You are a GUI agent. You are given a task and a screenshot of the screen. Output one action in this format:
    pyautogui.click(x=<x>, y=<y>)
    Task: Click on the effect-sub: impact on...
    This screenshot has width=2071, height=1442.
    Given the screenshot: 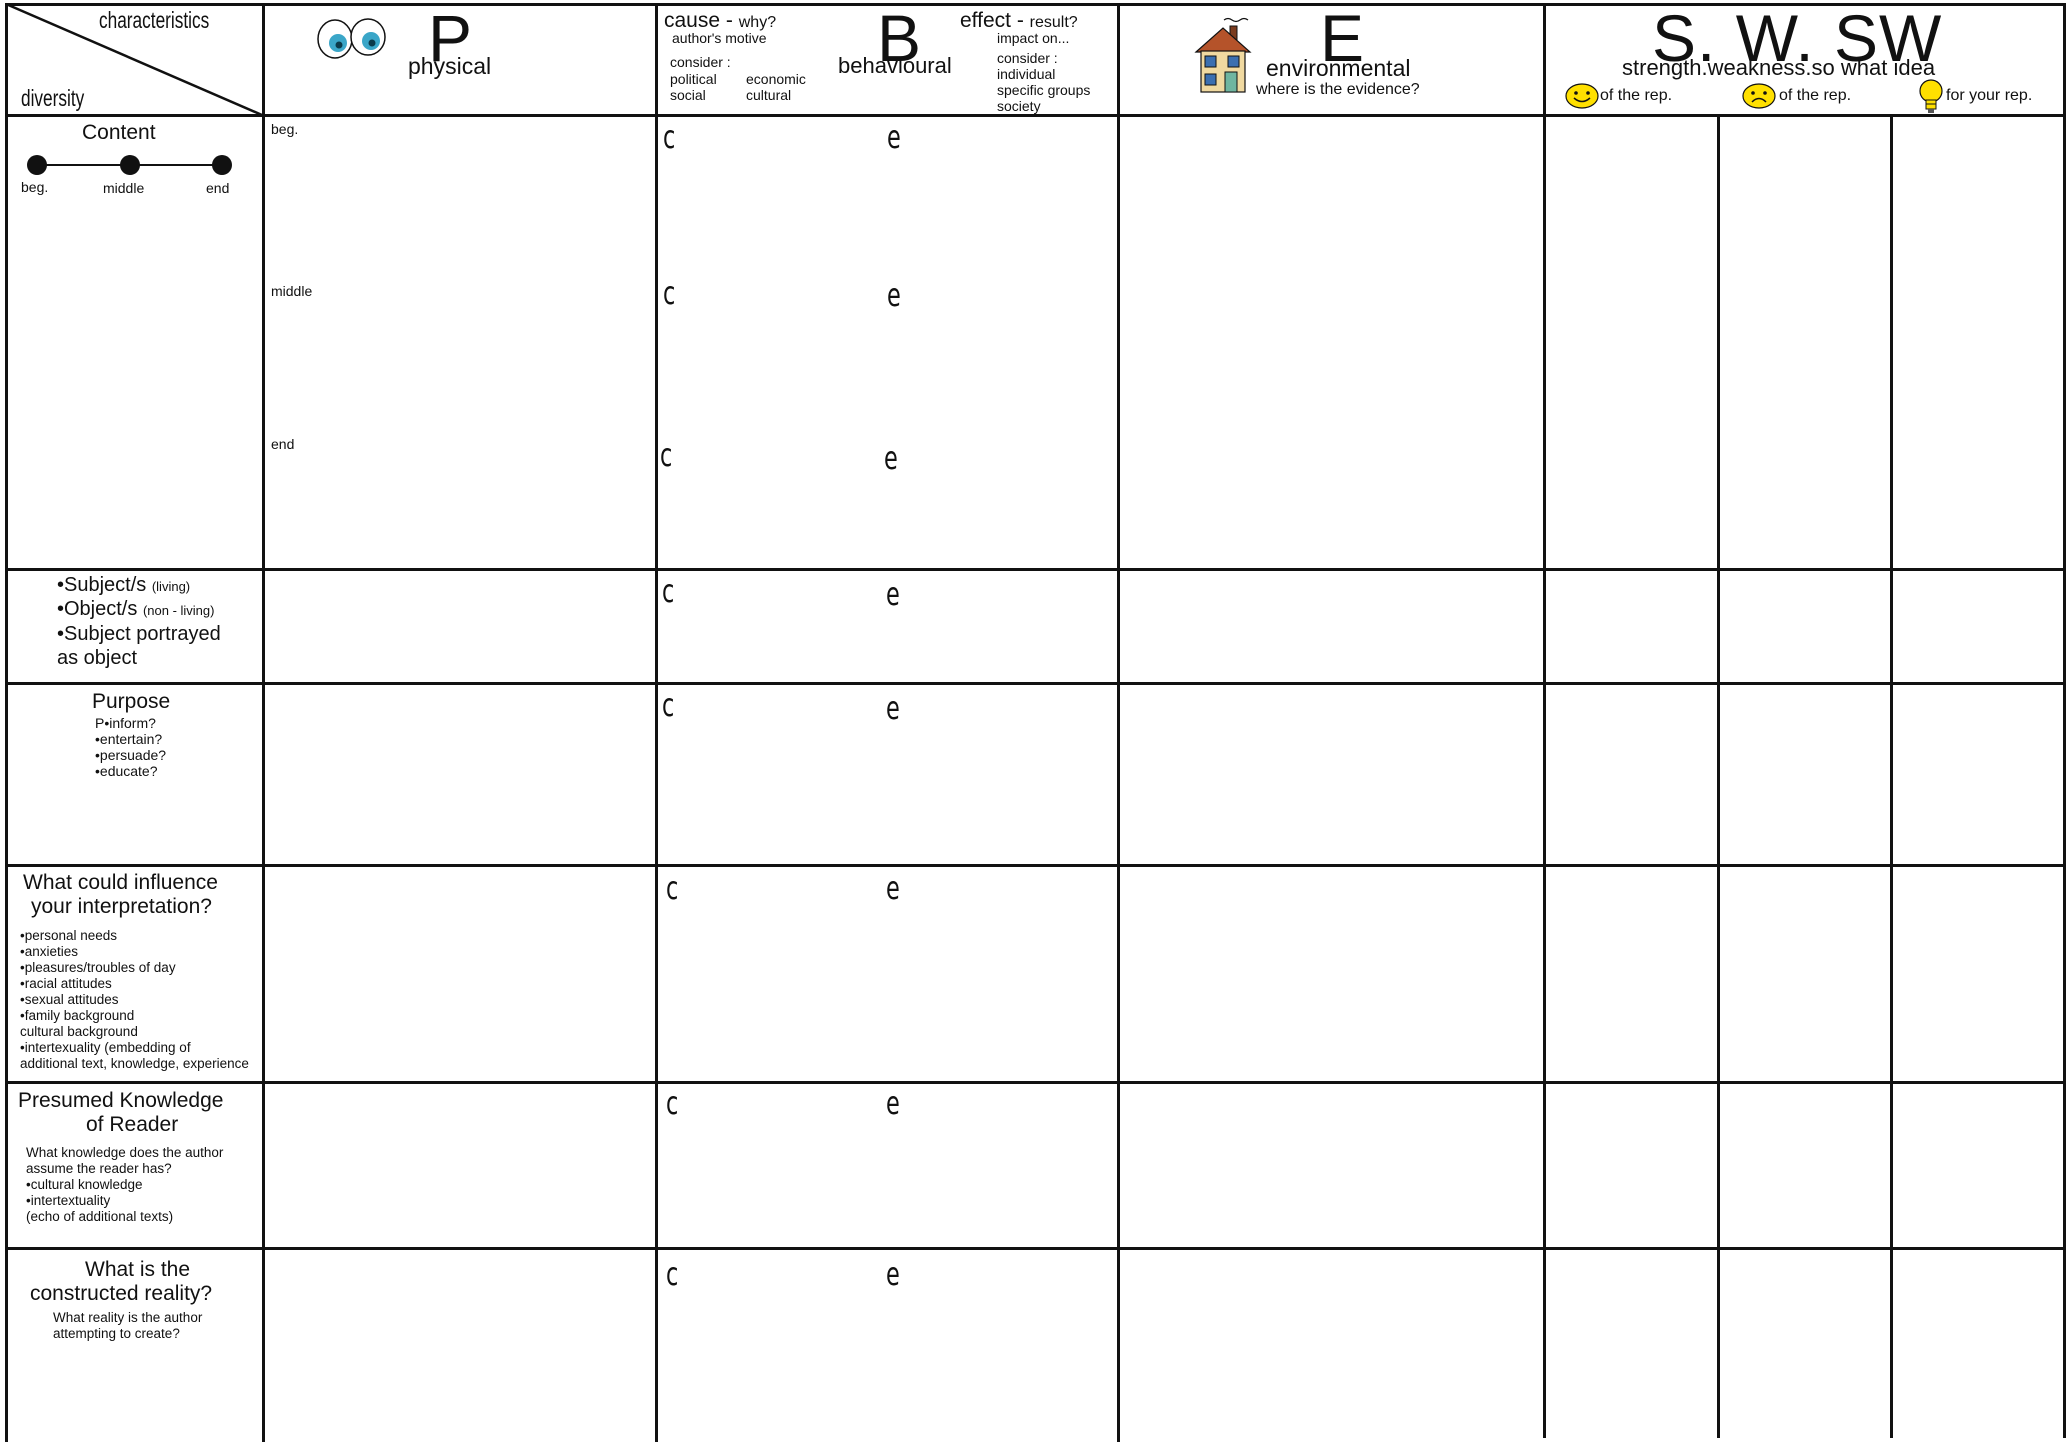 What is the action you would take?
    pyautogui.click(x=1033, y=38)
    